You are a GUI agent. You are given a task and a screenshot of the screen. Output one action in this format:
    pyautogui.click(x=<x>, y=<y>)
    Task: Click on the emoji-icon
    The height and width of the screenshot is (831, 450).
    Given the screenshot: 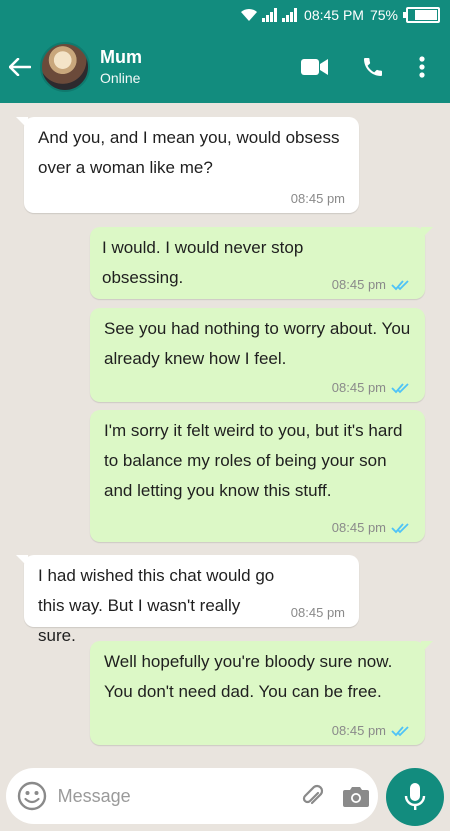 What is the action you would take?
    pyautogui.click(x=31, y=796)
    